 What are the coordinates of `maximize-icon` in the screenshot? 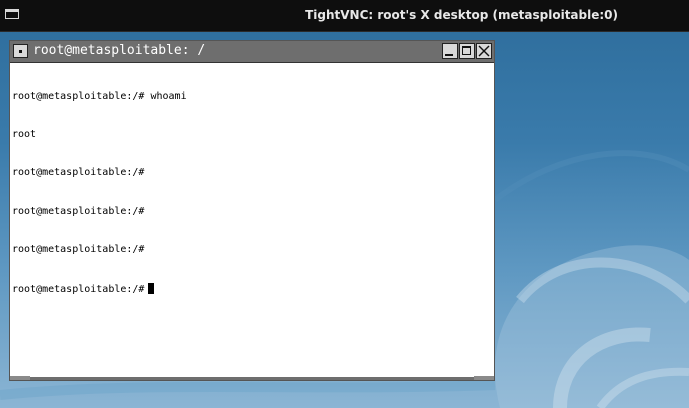 It's located at (467, 51).